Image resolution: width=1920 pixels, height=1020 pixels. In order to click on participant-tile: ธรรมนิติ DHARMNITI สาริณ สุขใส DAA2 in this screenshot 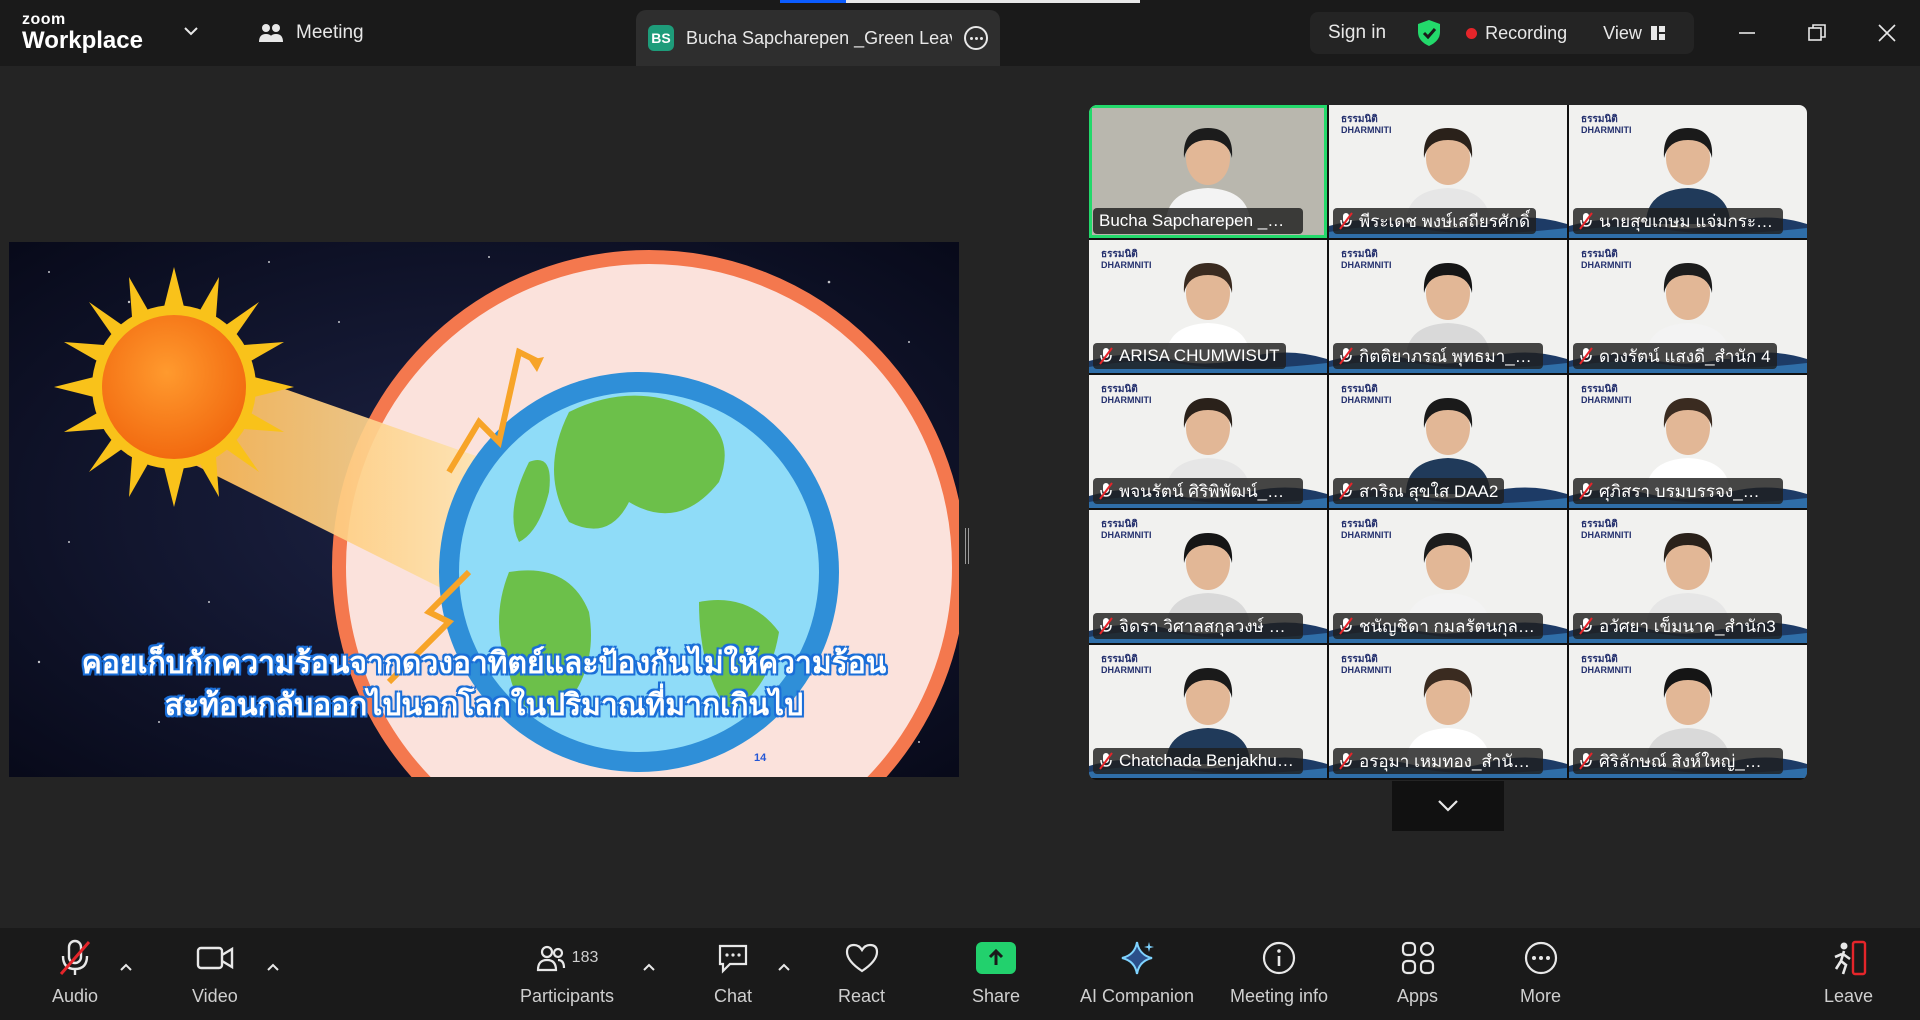, I will do `click(1448, 441)`.